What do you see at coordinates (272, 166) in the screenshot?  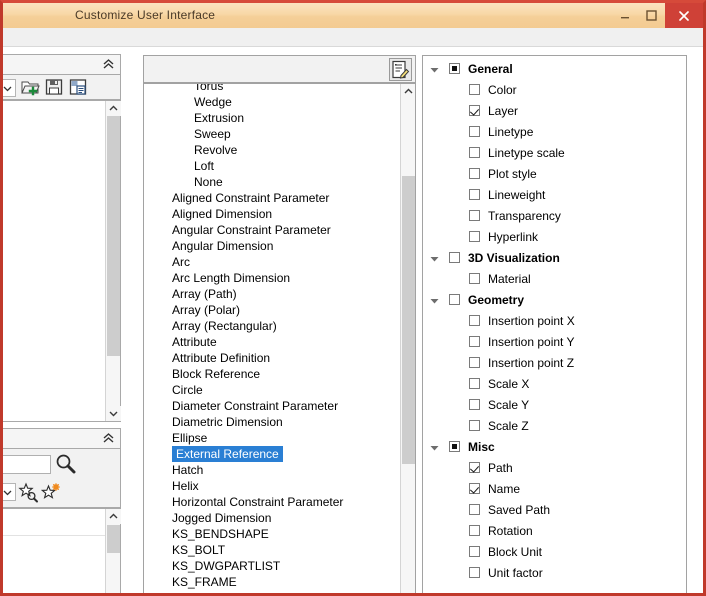 I see `list-item: Loft` at bounding box center [272, 166].